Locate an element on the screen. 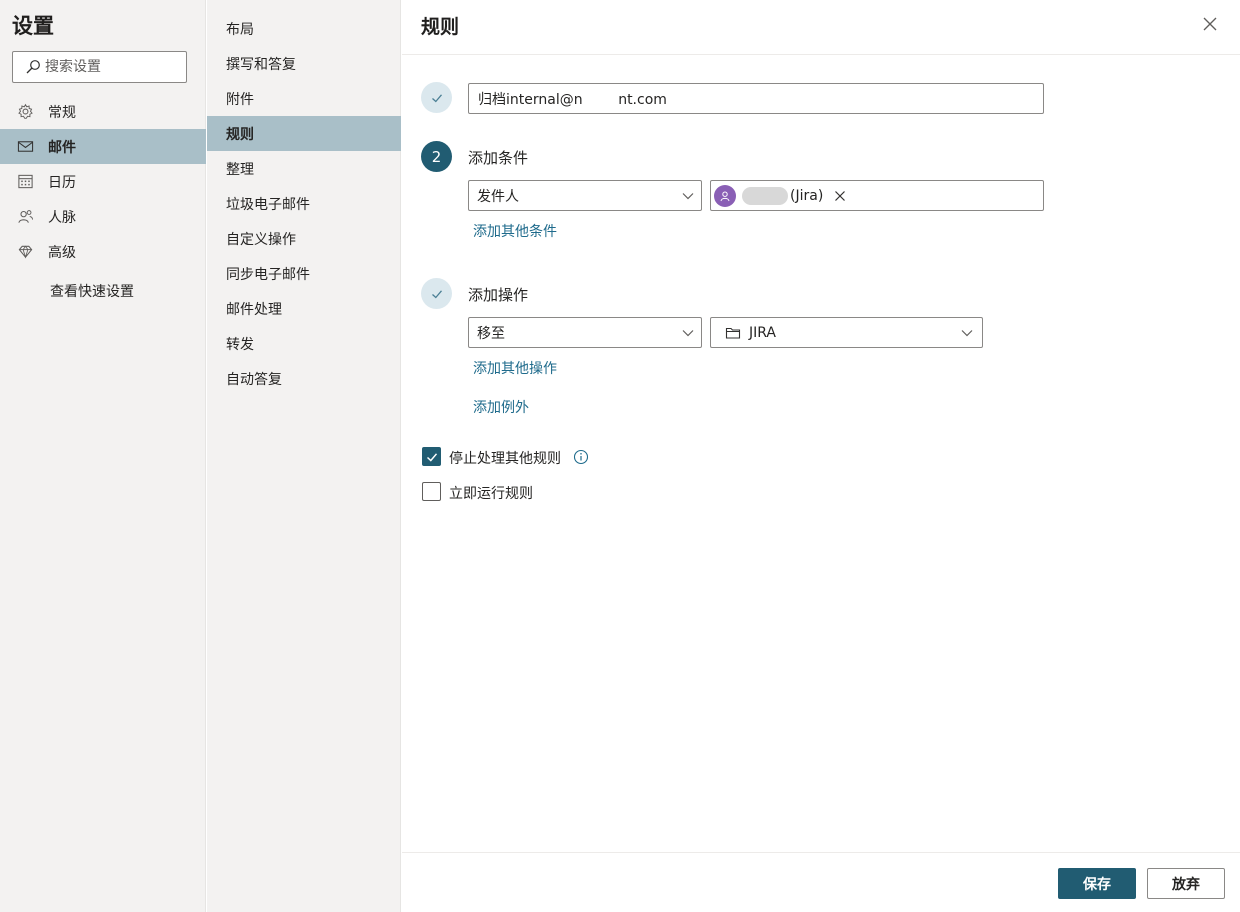  action-type-dropdown: 移至 is located at coordinates (585, 332).